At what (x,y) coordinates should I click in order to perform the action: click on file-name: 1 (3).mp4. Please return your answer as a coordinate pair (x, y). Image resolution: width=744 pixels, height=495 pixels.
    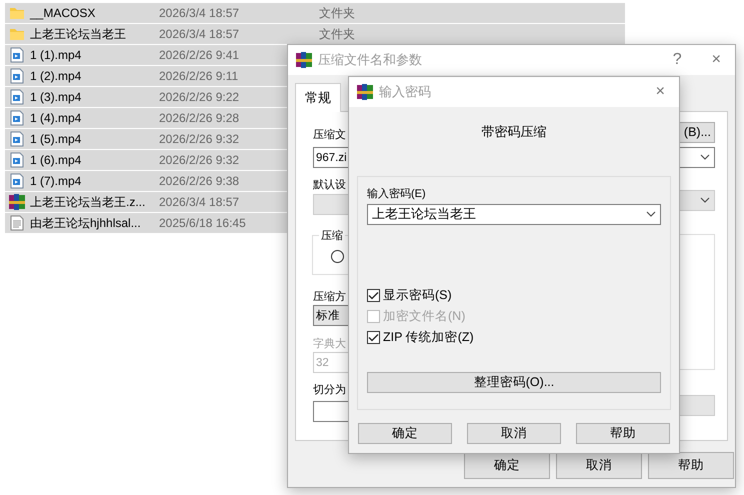
    Looking at the image, I should click on (56, 97).